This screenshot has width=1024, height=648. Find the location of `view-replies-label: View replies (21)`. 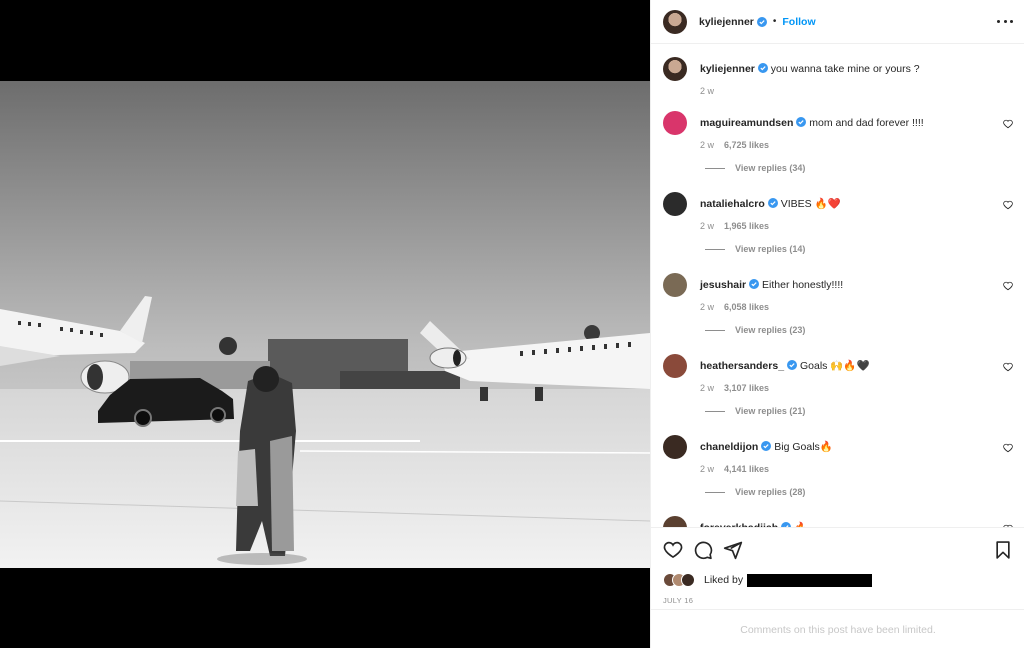

view-replies-label: View replies (21) is located at coordinates (770, 411).